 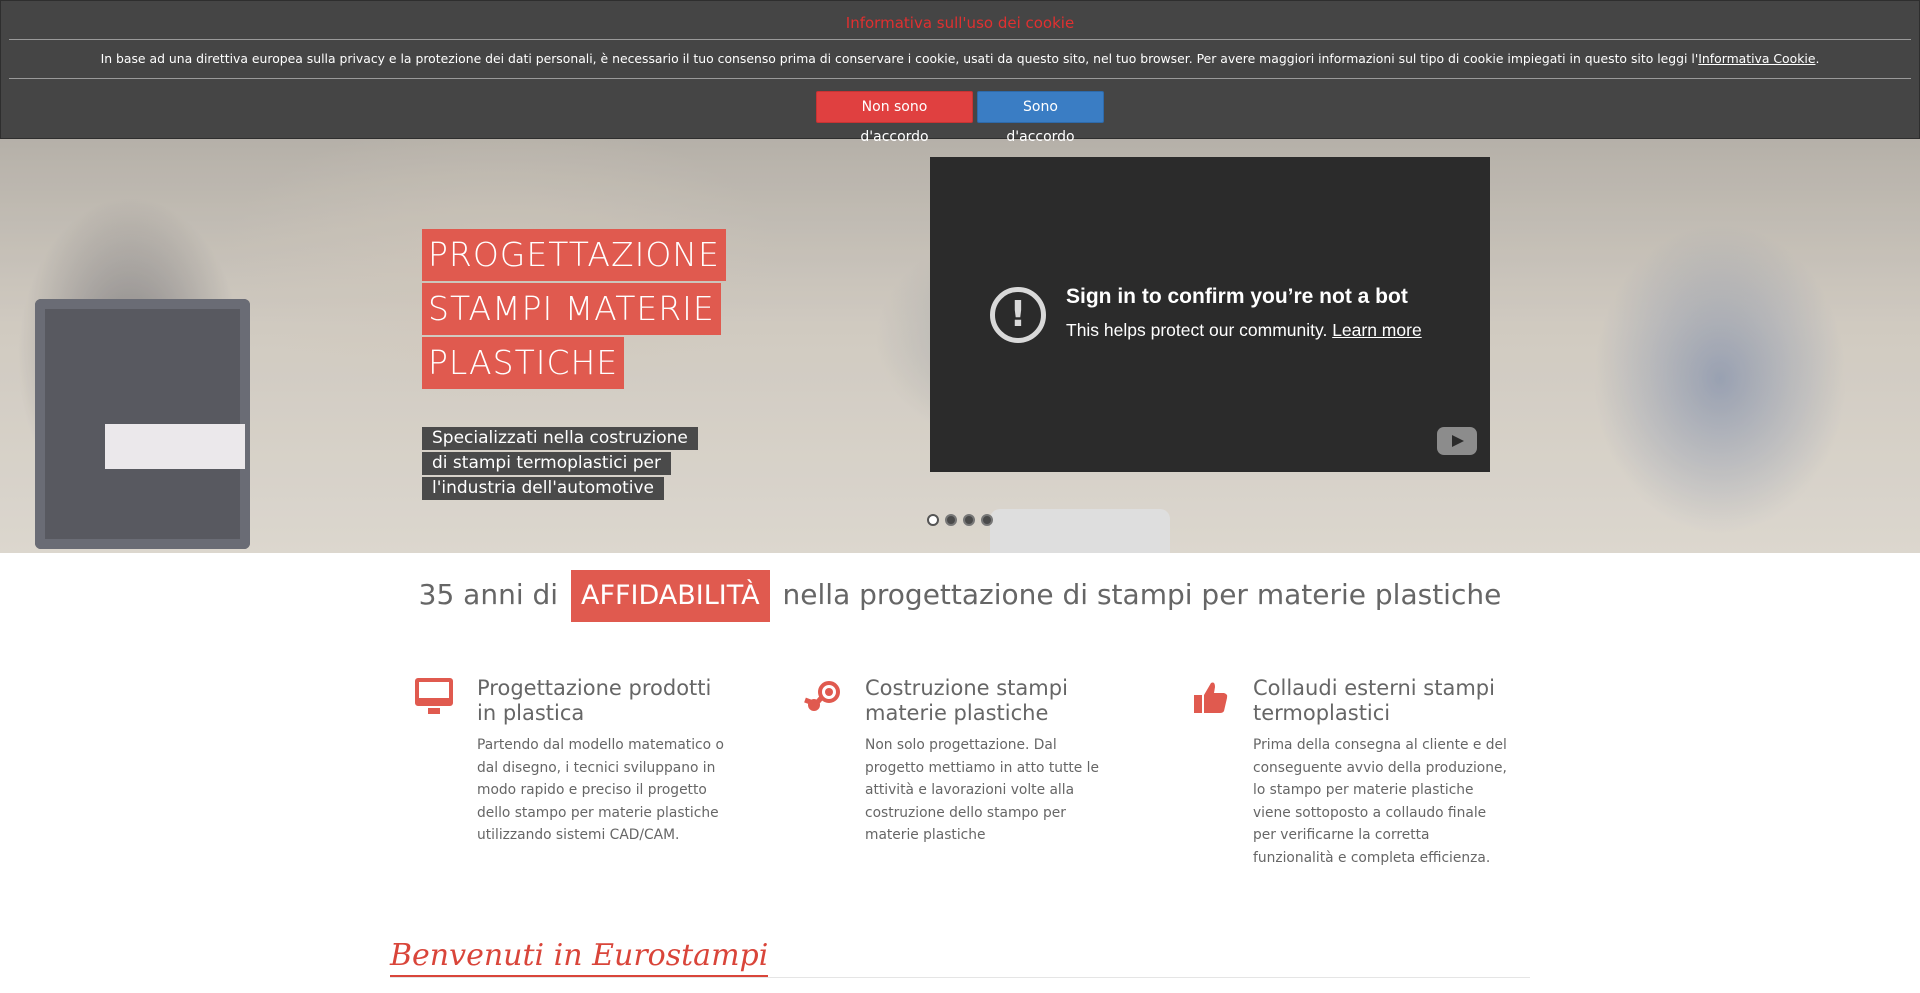 What do you see at coordinates (966, 700) in the screenshot?
I see `feature-title: Costruzione stampi materie plastiche` at bounding box center [966, 700].